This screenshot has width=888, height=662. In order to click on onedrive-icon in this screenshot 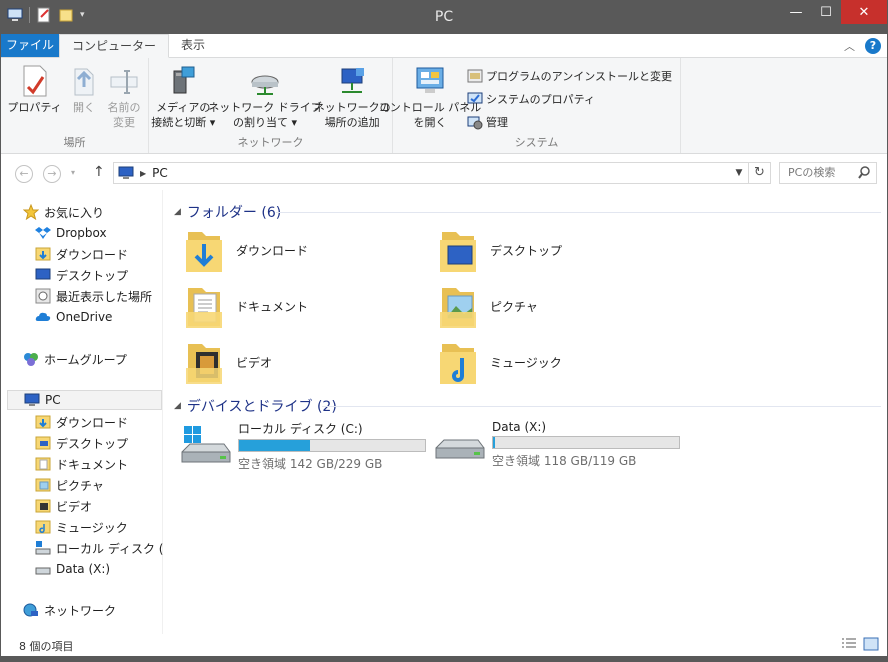, I will do `click(43, 316)`.